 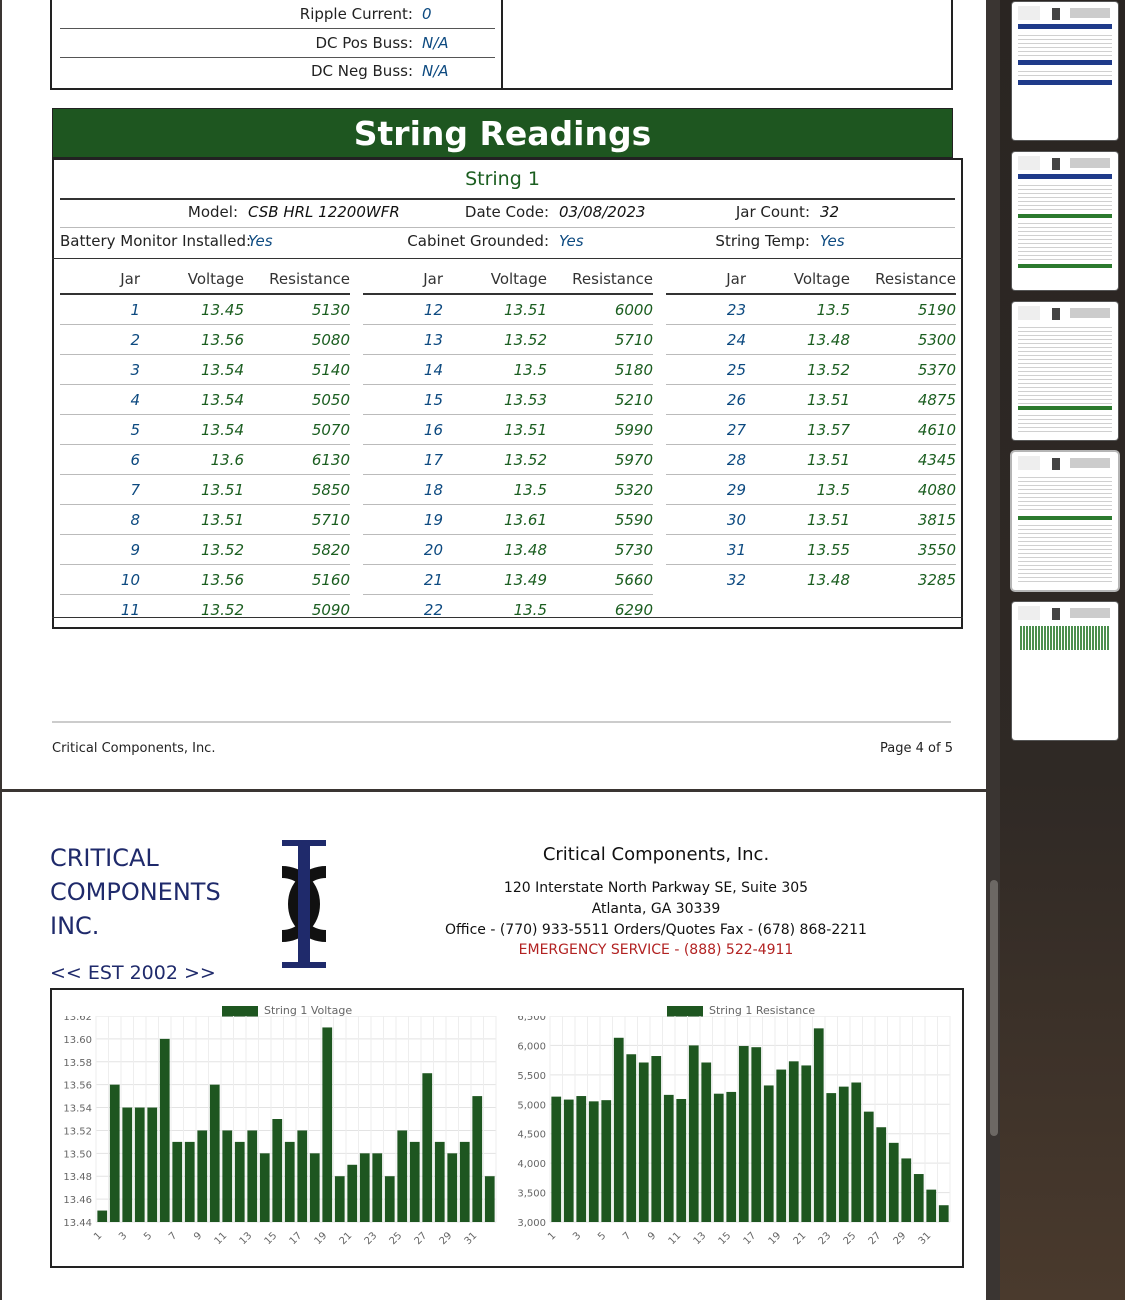 I want to click on resistance-x-tick-label: 29, so click(x=900, y=1238).